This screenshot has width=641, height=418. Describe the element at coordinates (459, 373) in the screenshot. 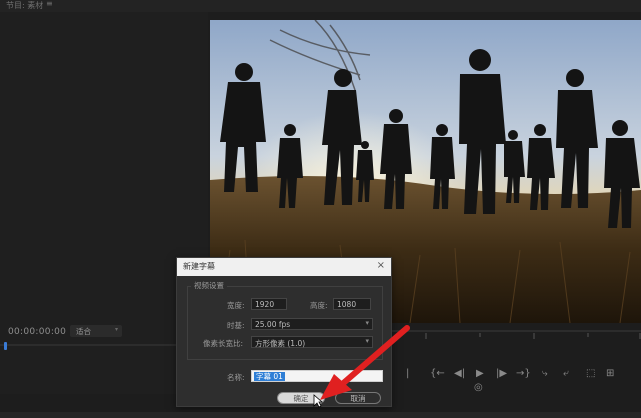

I see `step-back-icon: ◀|` at that location.